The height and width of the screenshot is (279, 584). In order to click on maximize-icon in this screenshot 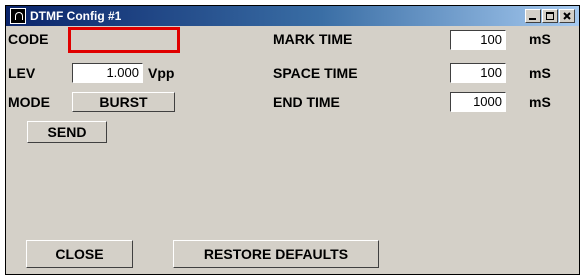, I will do `click(550, 16)`.